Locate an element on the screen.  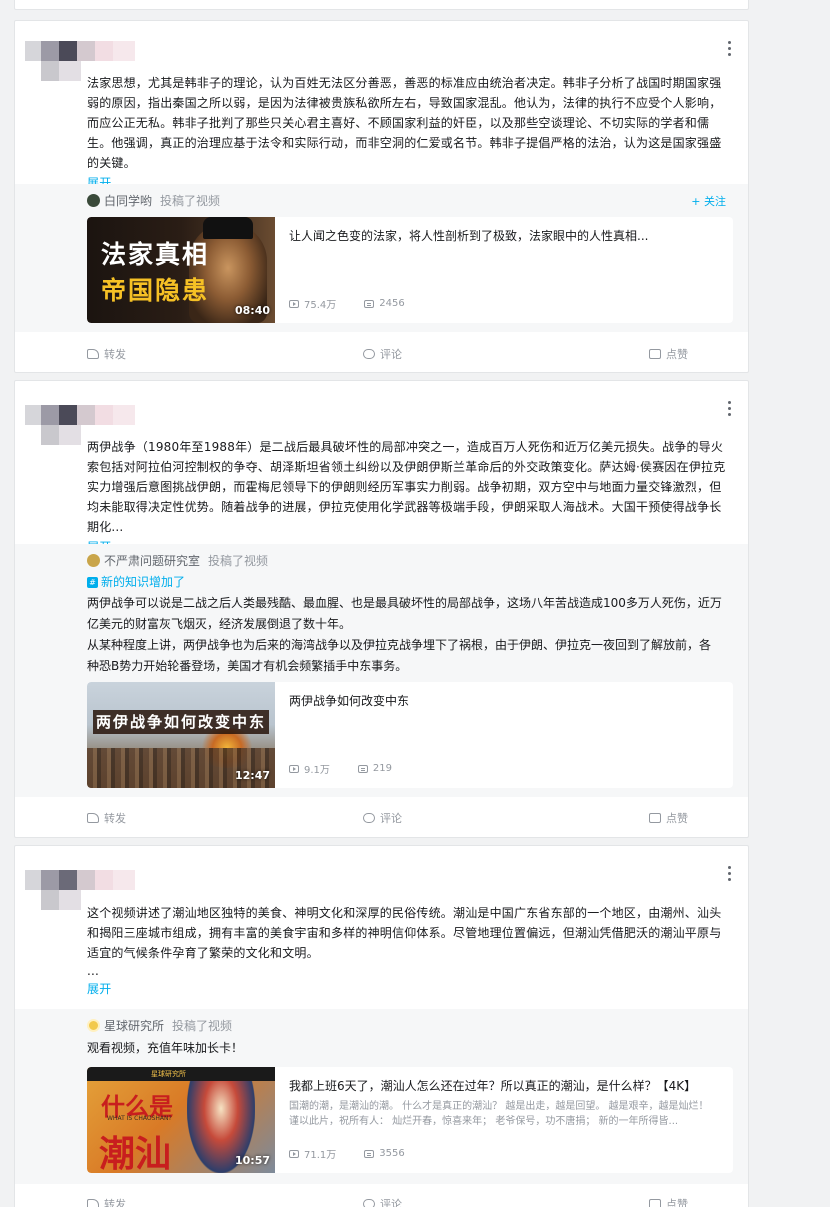
follow-button: + 关注 is located at coordinates (708, 201).